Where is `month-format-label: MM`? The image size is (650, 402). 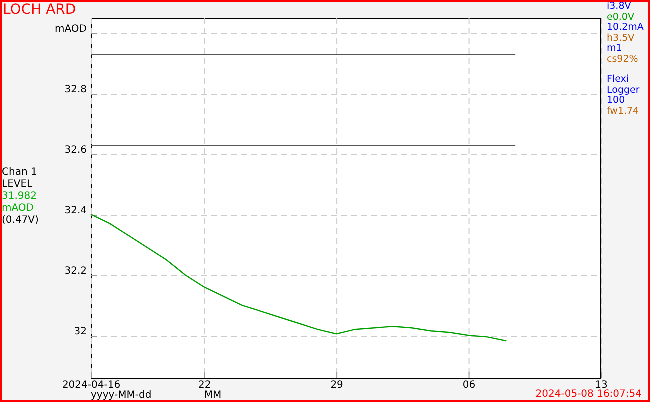
month-format-label: MM is located at coordinates (213, 395).